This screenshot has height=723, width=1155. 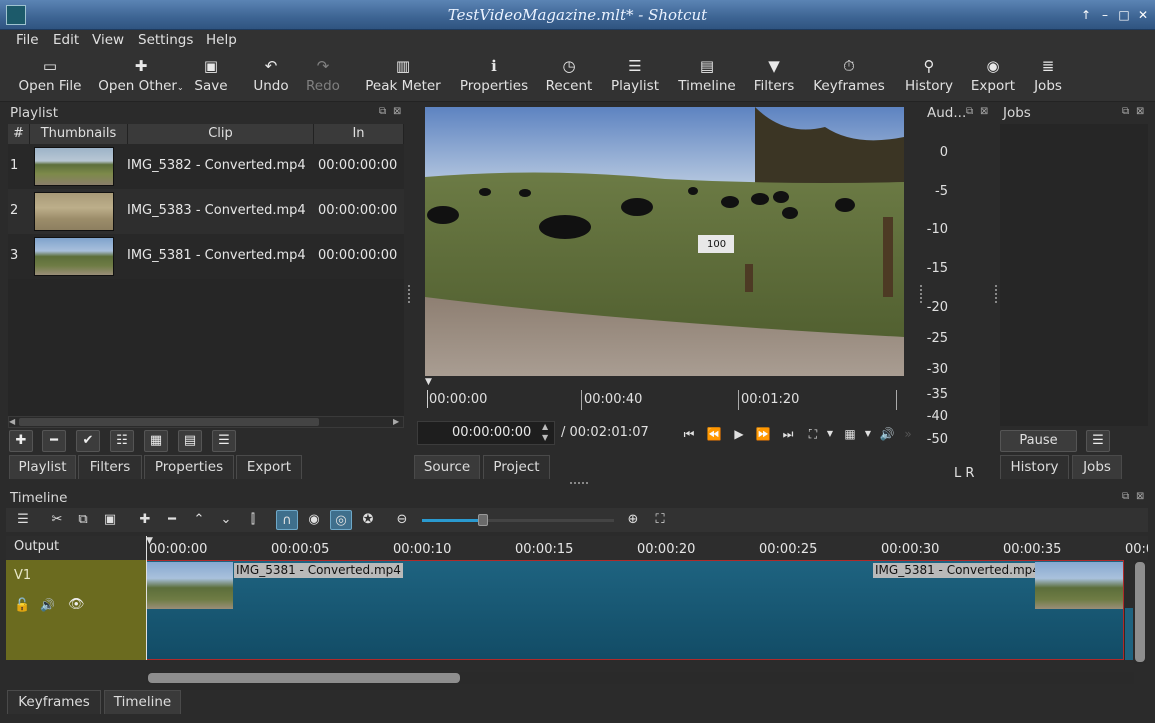 I want to click on remove-clip-button: ━, so click(x=54, y=441).